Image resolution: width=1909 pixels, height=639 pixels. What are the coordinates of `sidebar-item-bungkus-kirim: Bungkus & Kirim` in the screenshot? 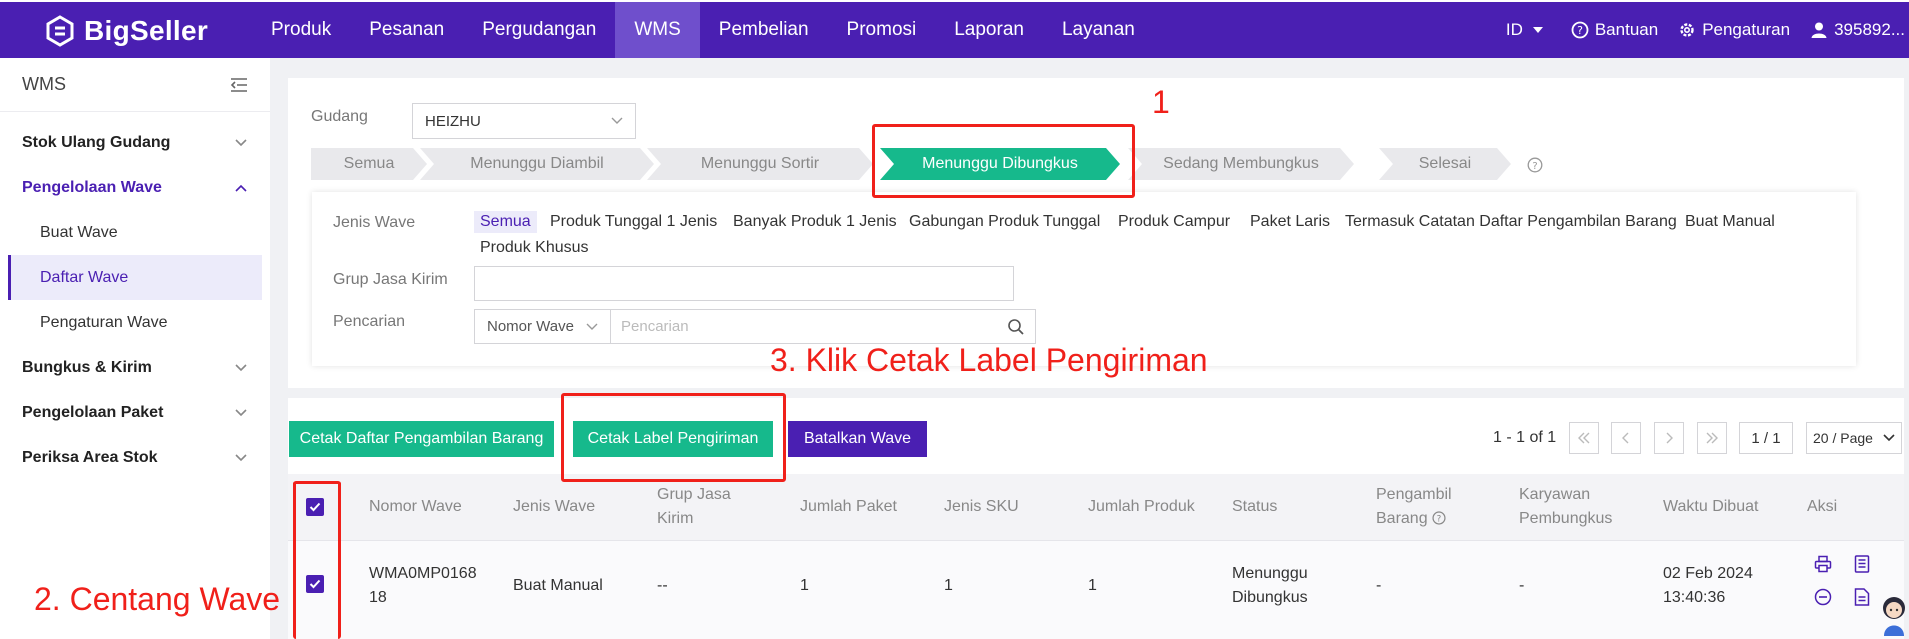 It's located at (135, 367).